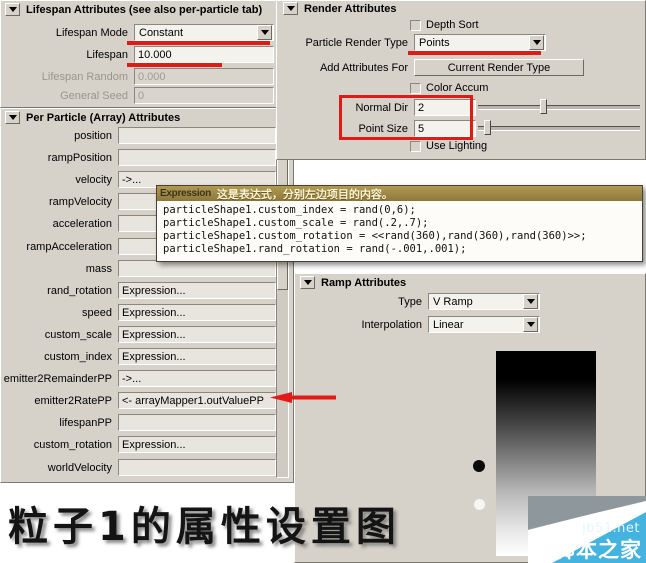 The height and width of the screenshot is (563, 646). Describe the element at coordinates (364, 282) in the screenshot. I see `ramp-attributes-title: Ramp Attributes` at that location.